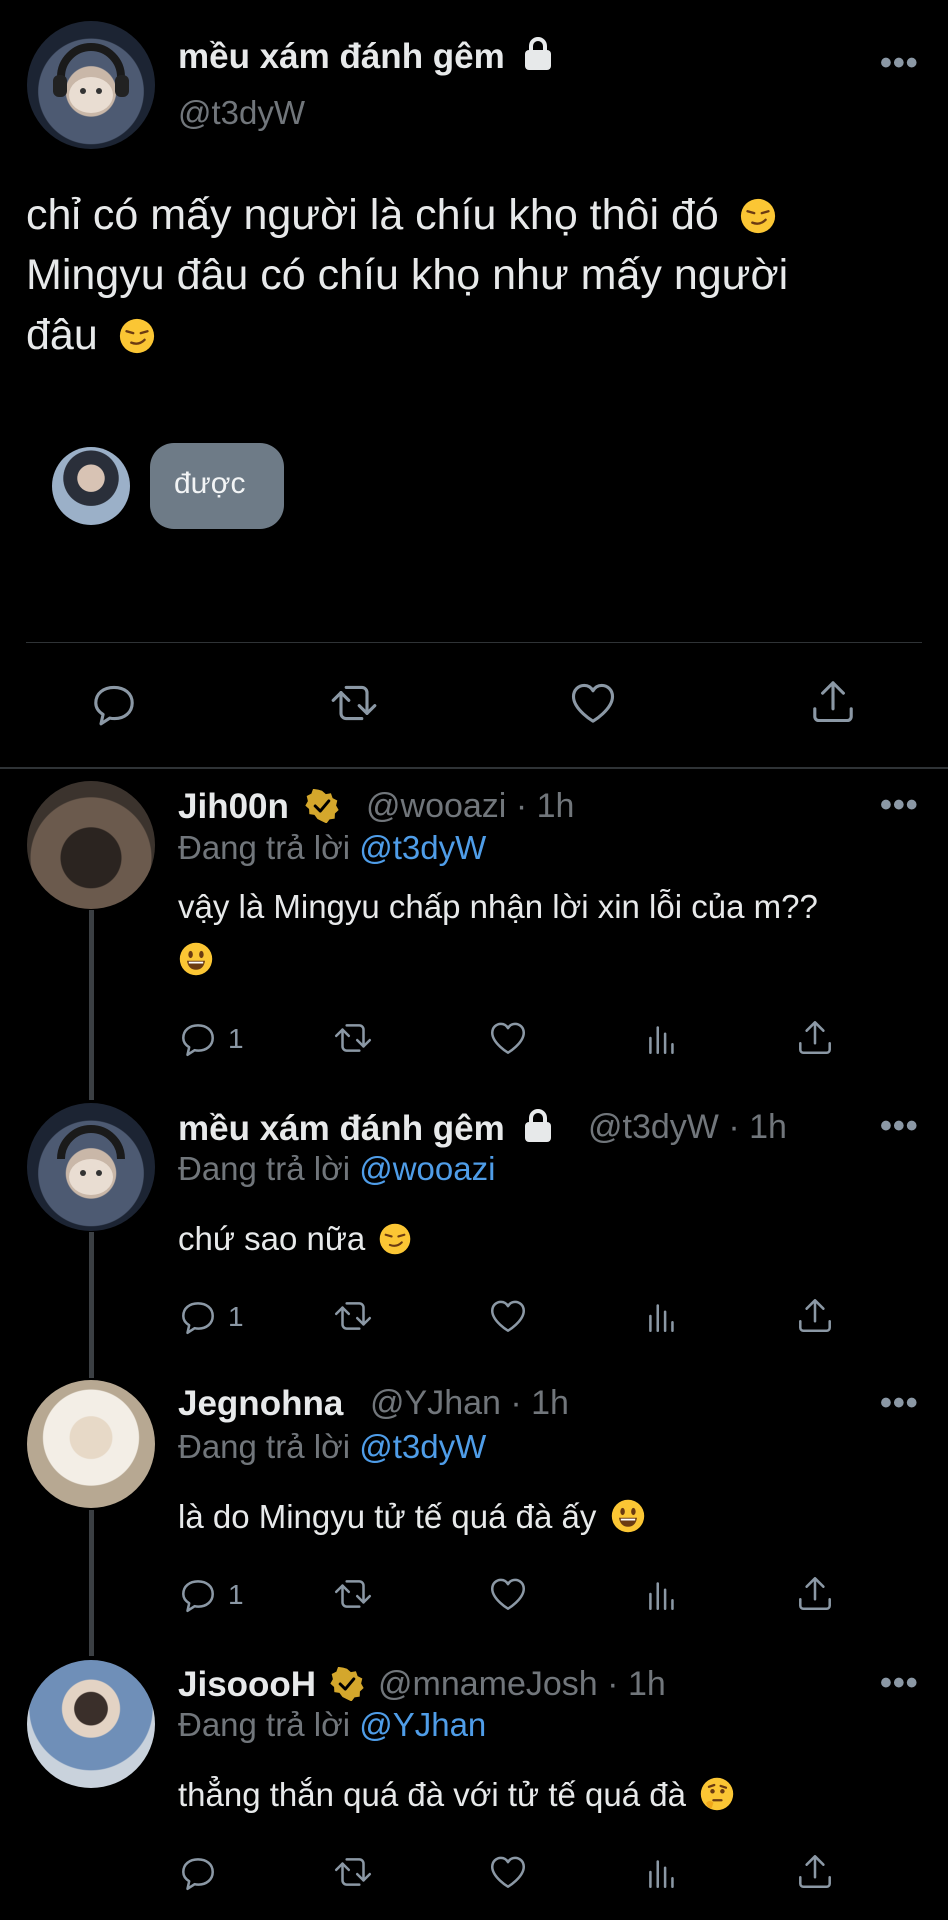 The image size is (948, 1920). I want to click on quoted-message-bubble: được, so click(217, 486).